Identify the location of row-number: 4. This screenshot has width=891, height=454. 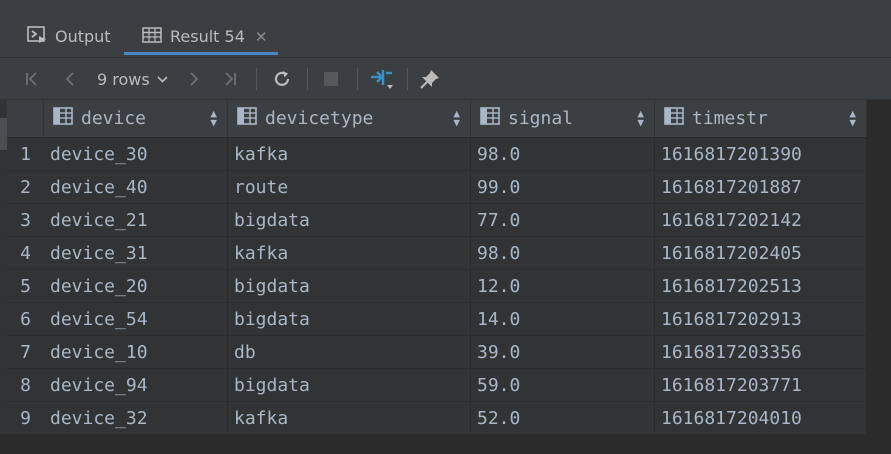
(25, 253).